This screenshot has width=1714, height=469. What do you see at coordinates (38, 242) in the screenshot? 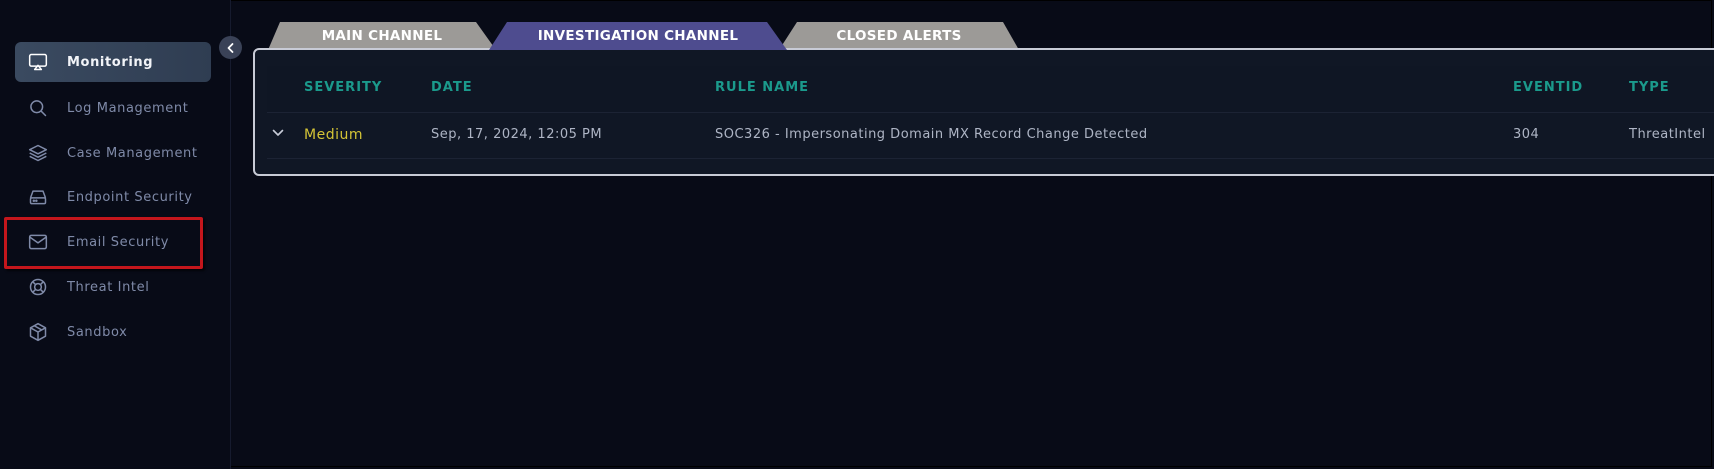
I see `mail-icon` at bounding box center [38, 242].